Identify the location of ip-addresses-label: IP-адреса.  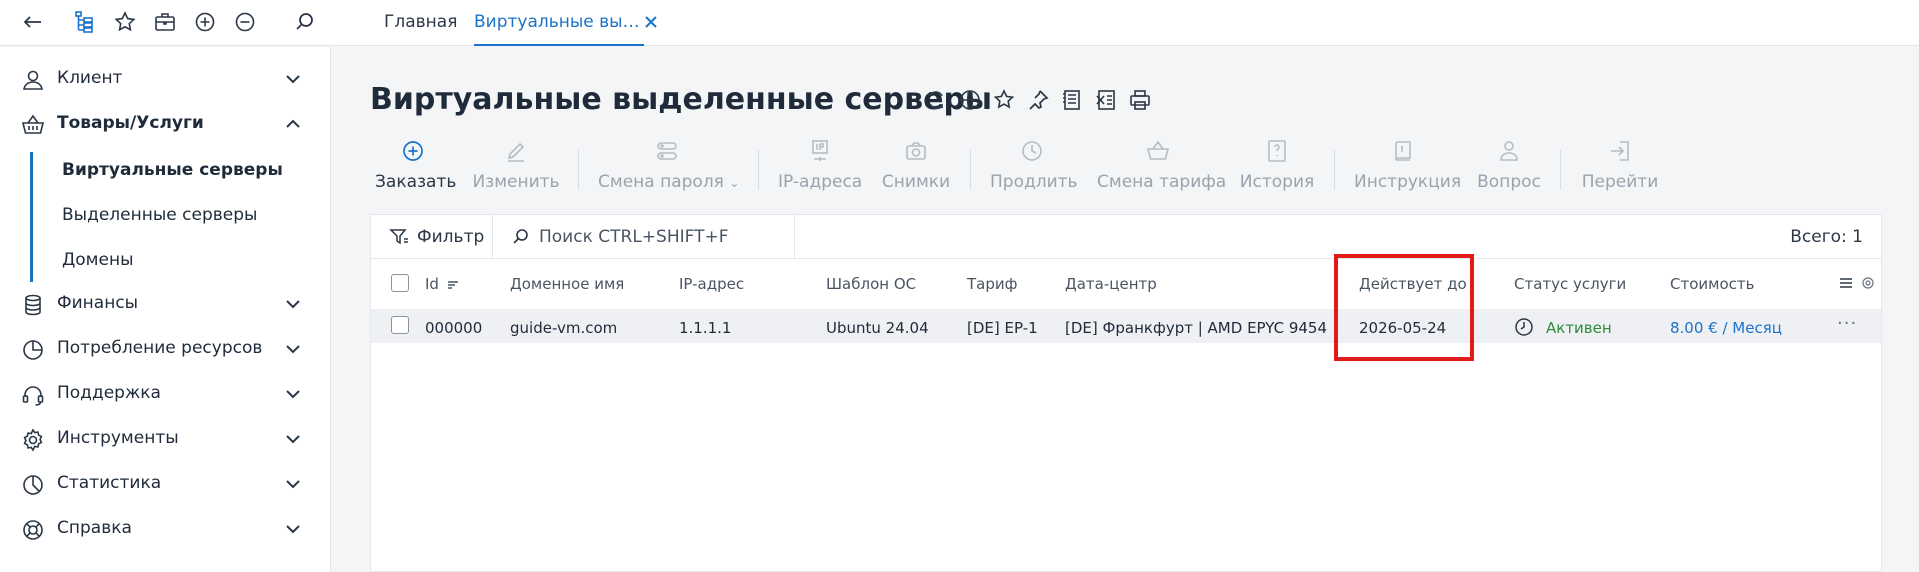
(820, 182).